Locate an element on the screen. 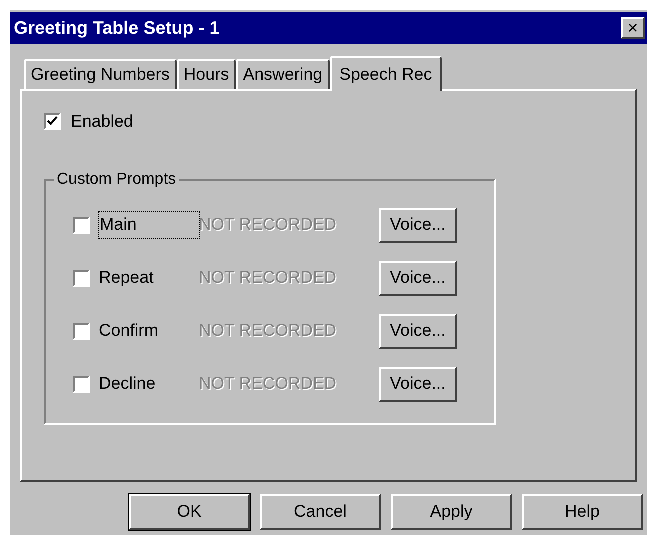 The width and height of the screenshot is (647, 535). dialog-button: OK is located at coordinates (189, 512).